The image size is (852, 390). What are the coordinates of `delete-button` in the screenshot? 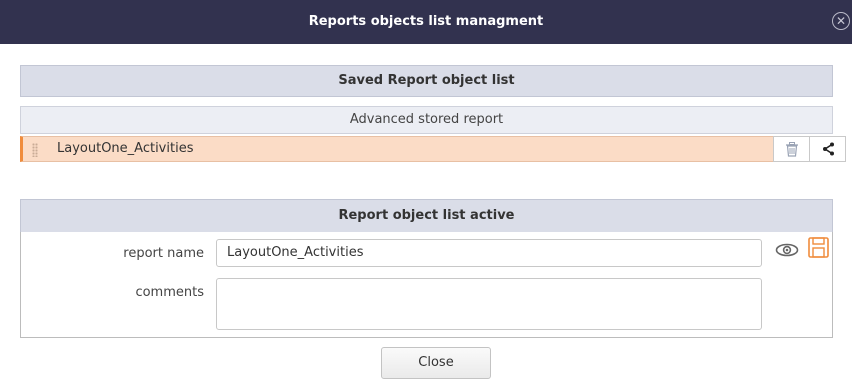 It's located at (791, 149).